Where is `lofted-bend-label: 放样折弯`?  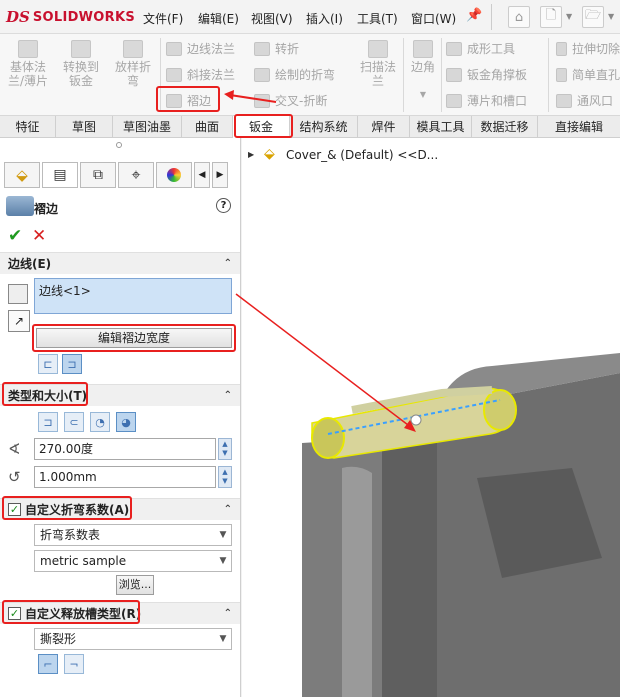
lofted-bend-label: 放样折弯 is located at coordinates (132, 74).